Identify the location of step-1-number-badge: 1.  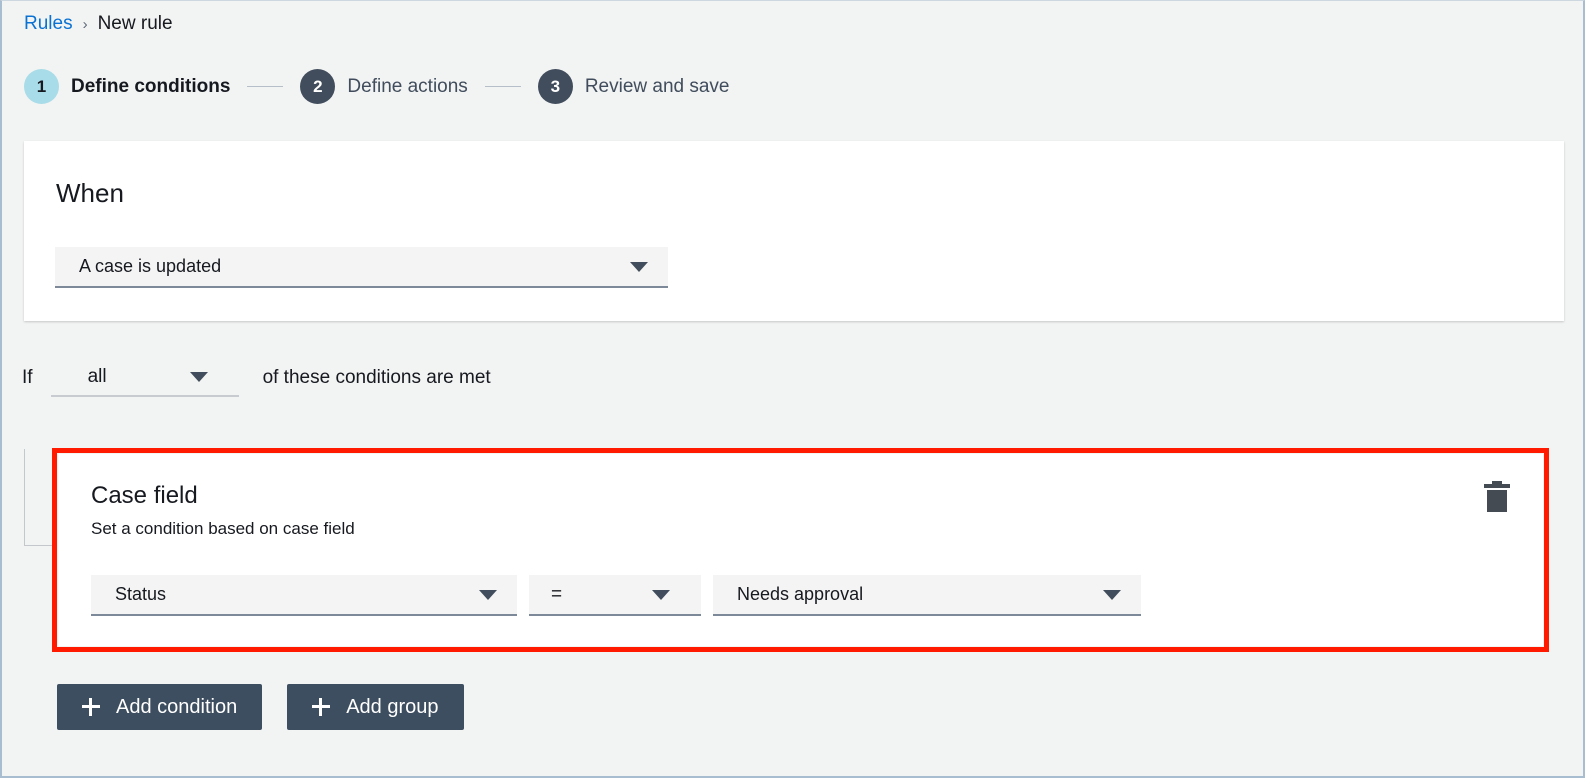
(41, 86).